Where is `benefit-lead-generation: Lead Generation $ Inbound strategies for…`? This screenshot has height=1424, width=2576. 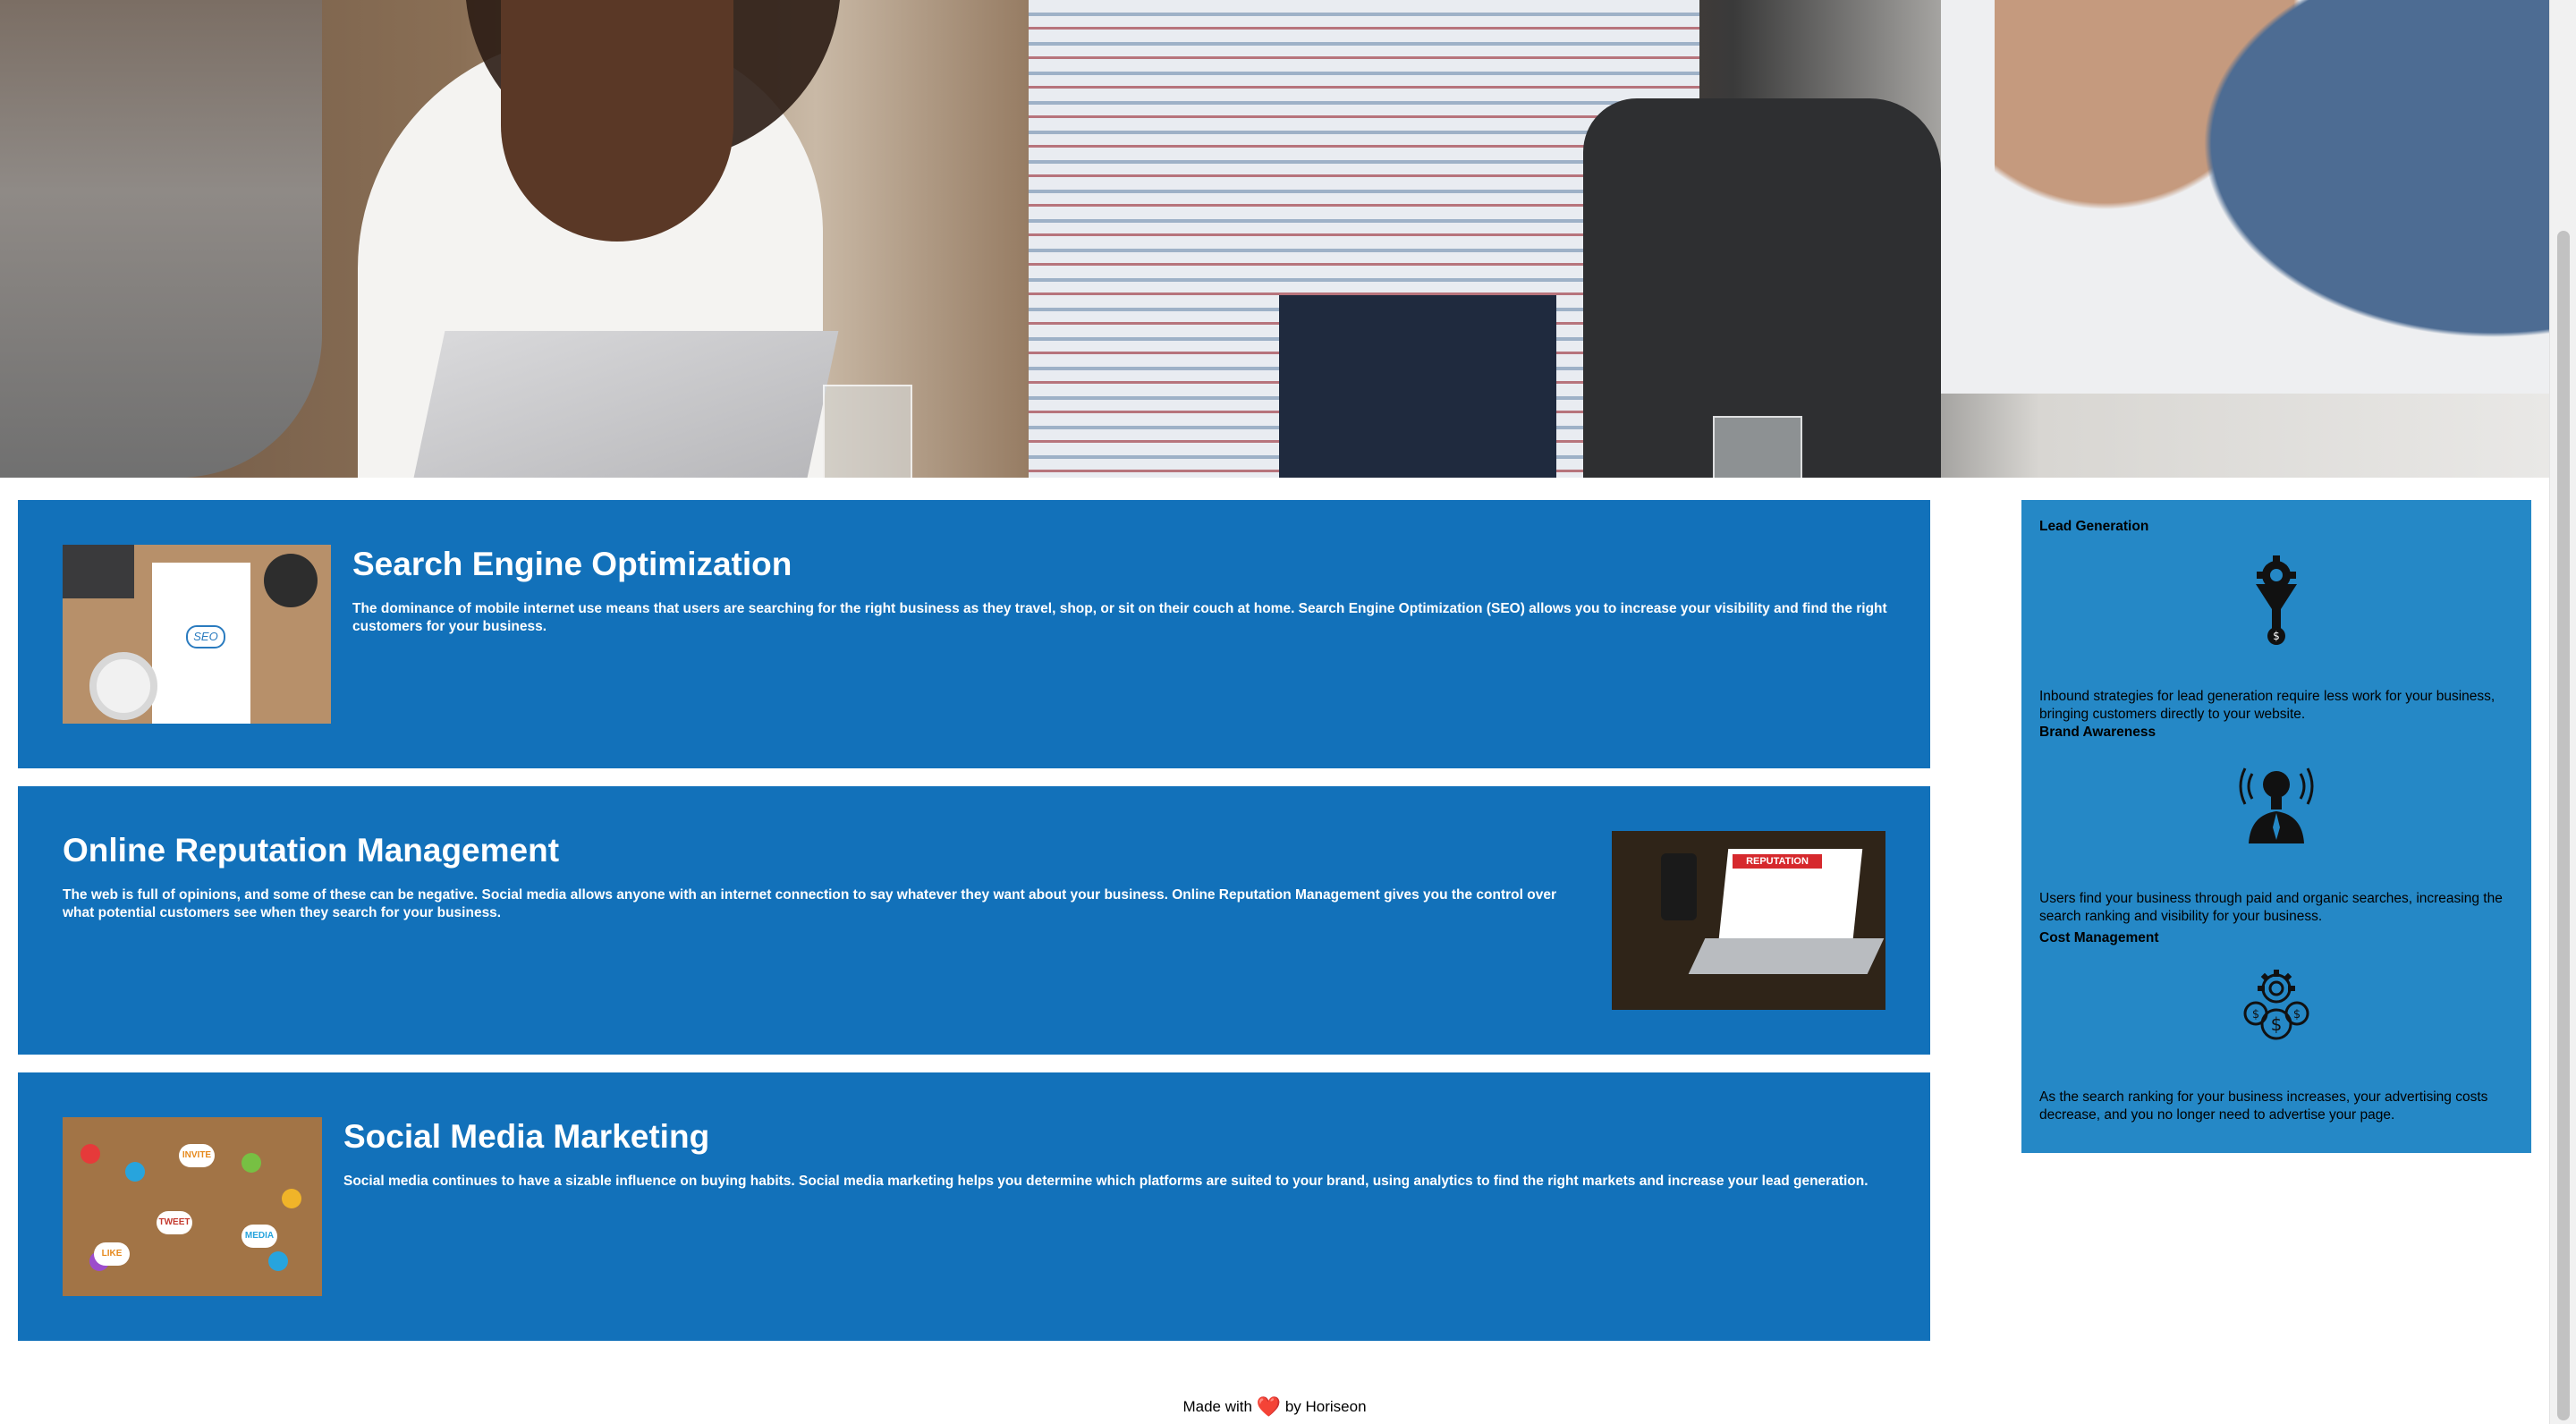
benefit-lead-generation: Lead Generation $ Inbound strategies for… is located at coordinates (2276, 621).